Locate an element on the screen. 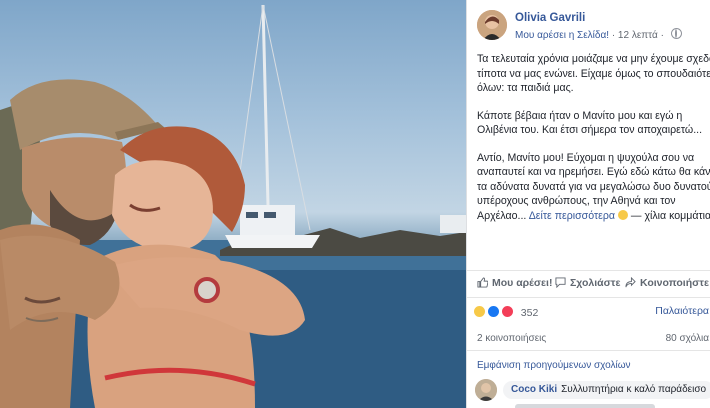 The width and height of the screenshot is (710, 408). comment-item: Coco Kiki Συλλυπητήρια κ καλό παράδεισο is located at coordinates (592, 393).